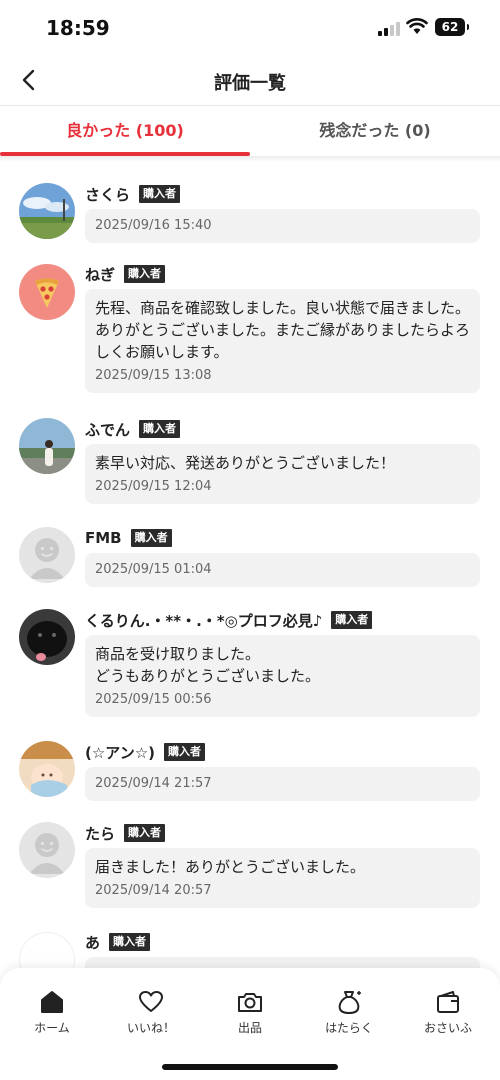  I want to click on nav-label: はたらく, so click(349, 1028).